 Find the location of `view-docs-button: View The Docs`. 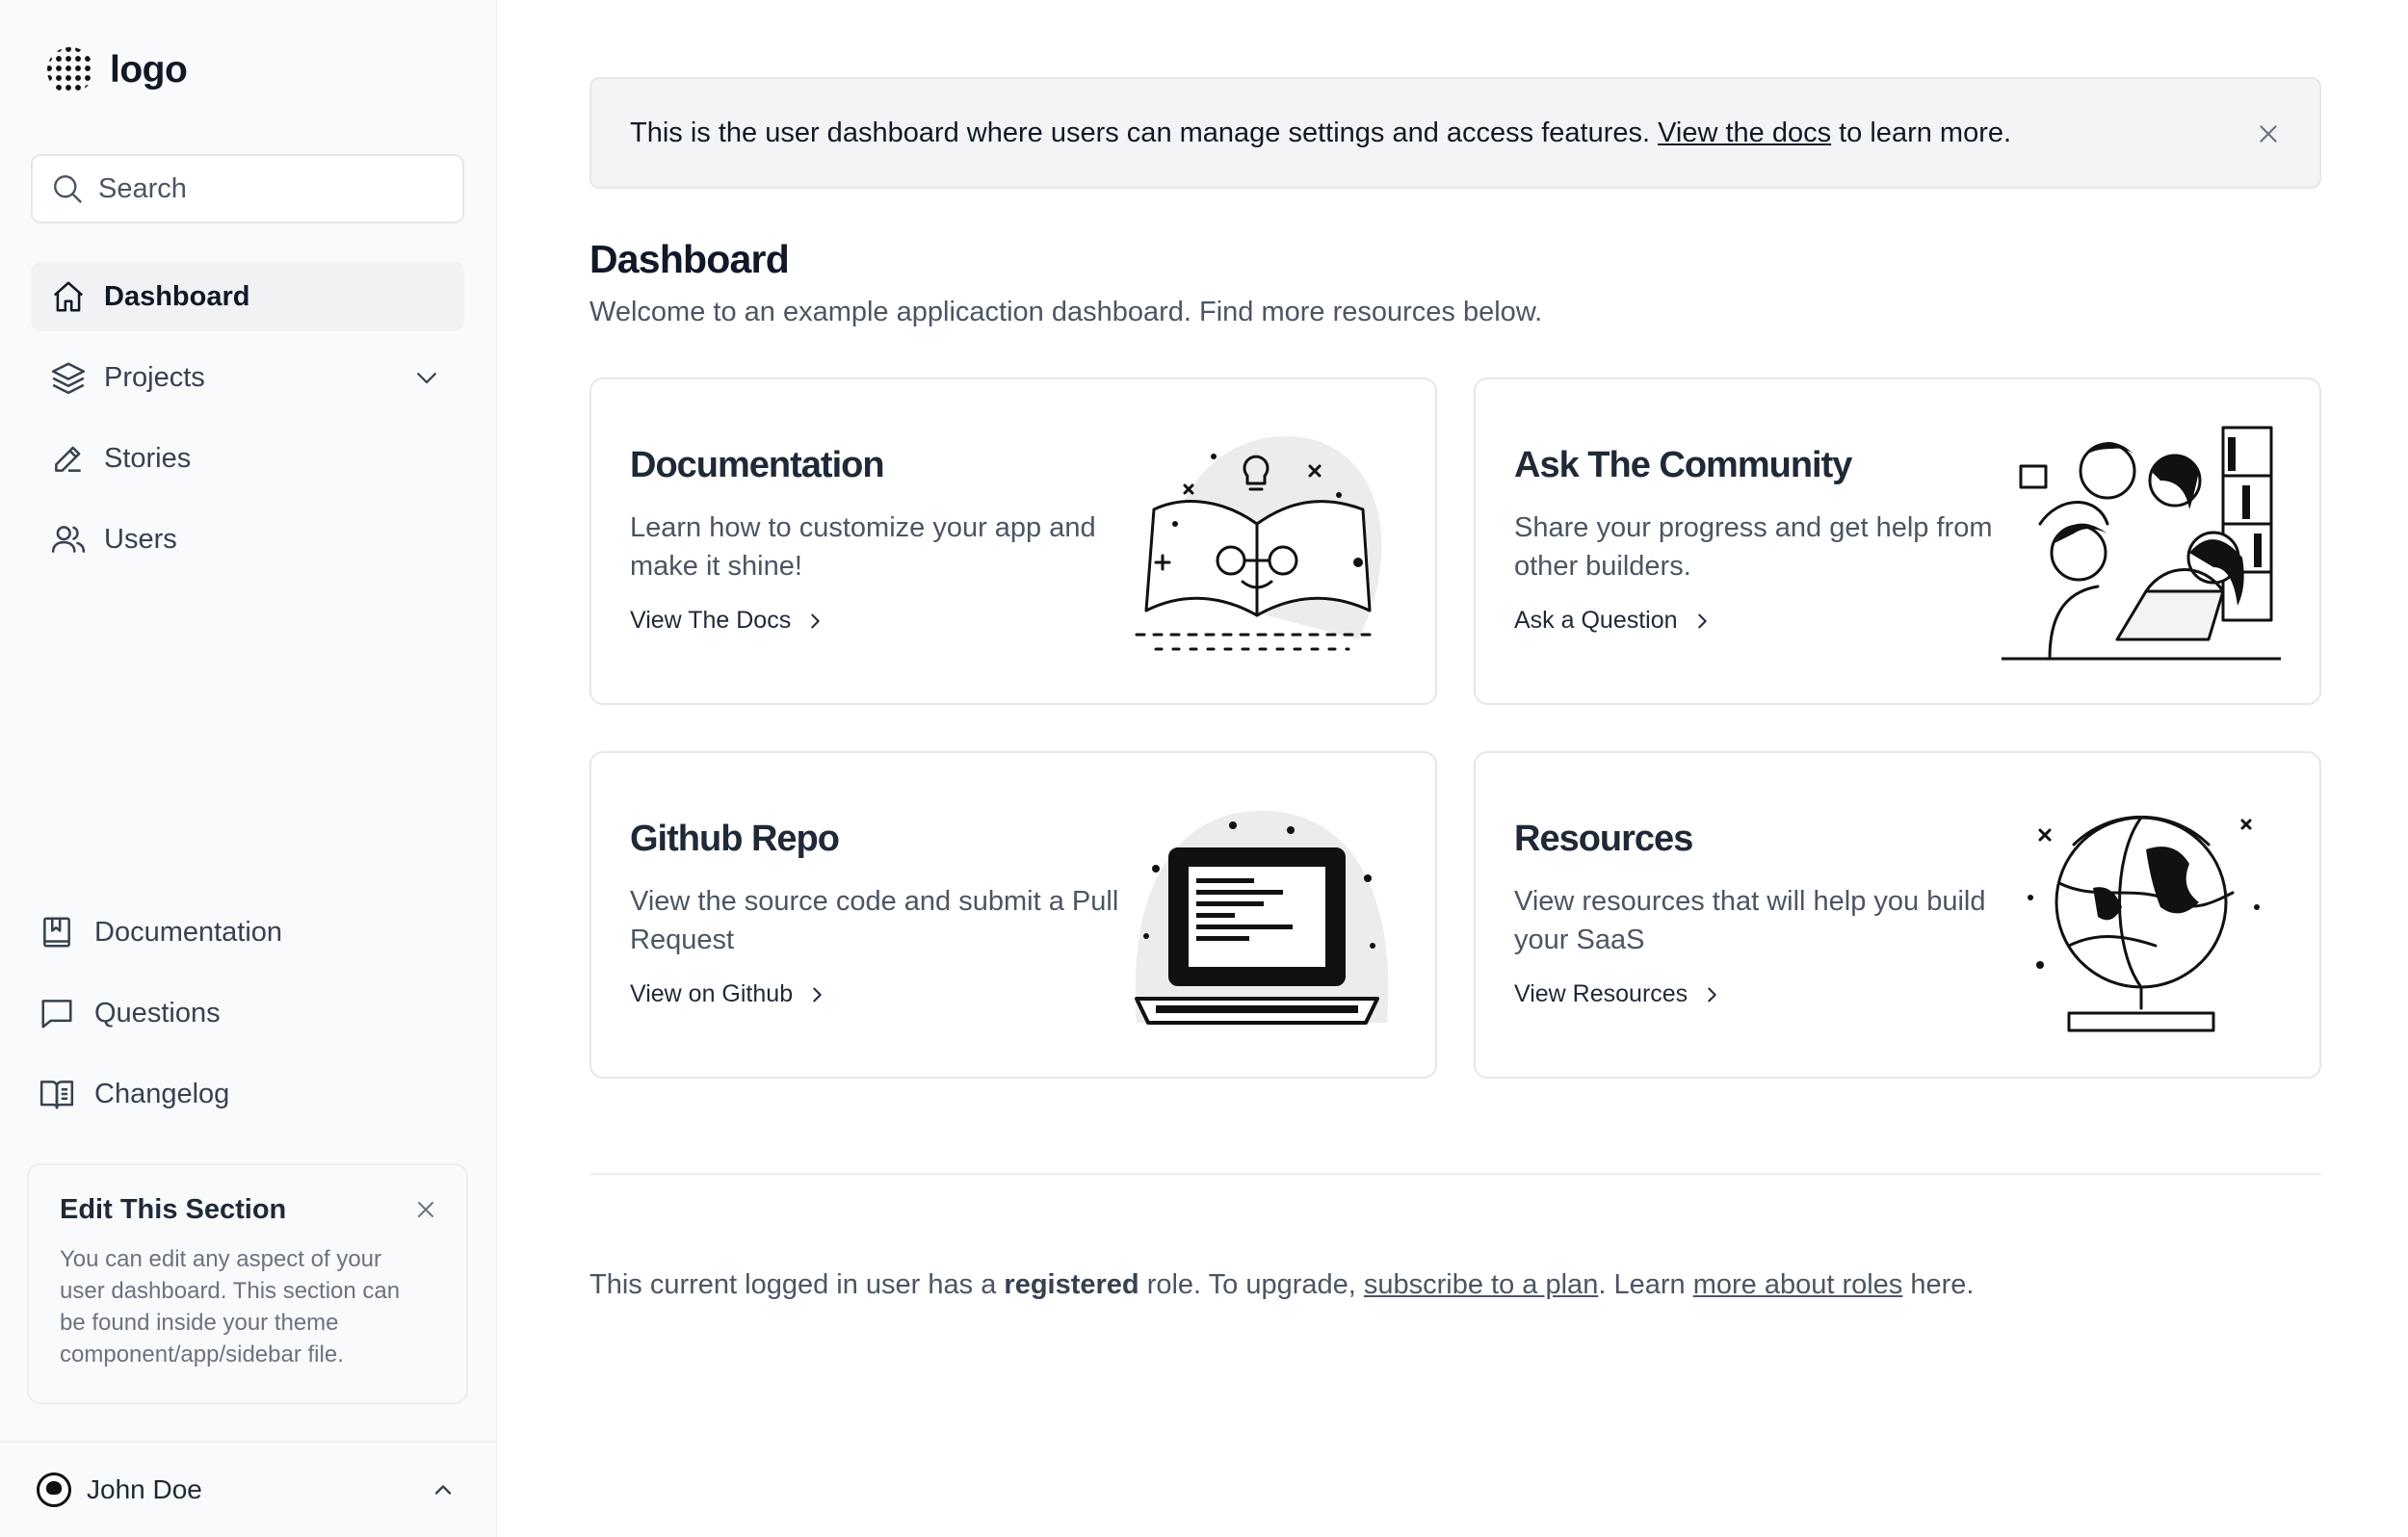

view-docs-button: View The Docs is located at coordinates (727, 621).